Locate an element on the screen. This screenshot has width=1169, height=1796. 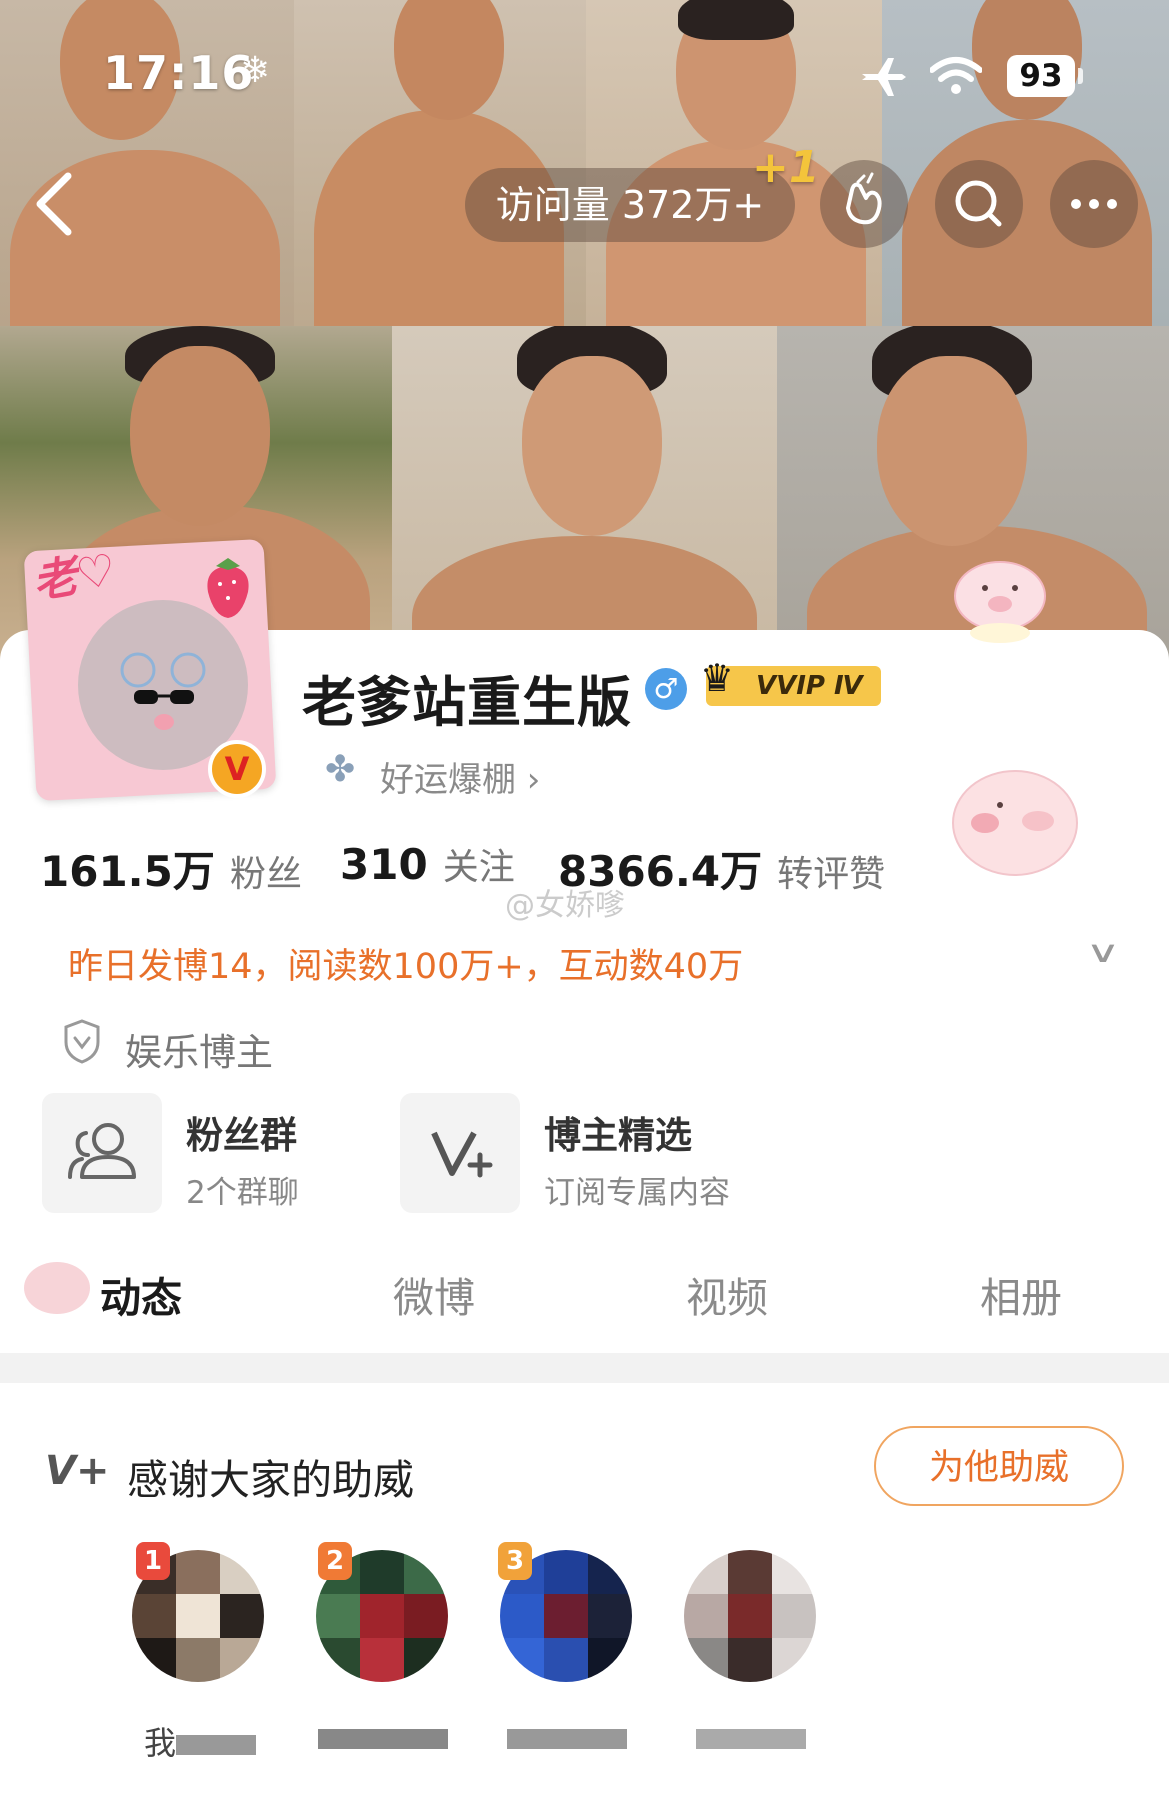
airplane-icon is located at coordinates (884, 77).